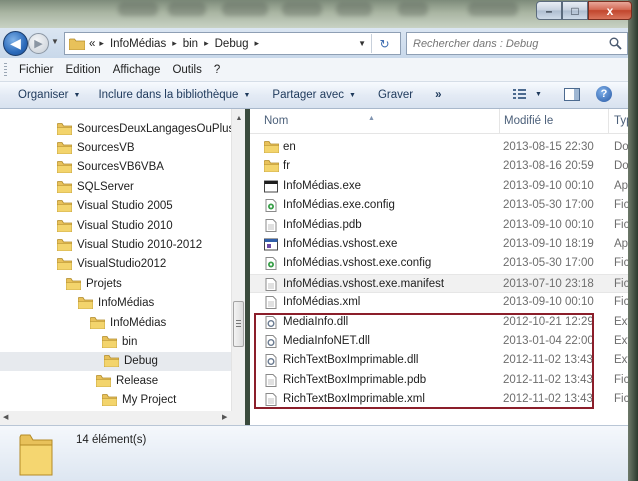  Describe the element at coordinates (322, 302) in the screenshot. I see `file-name: InfoMédias.xml` at that location.